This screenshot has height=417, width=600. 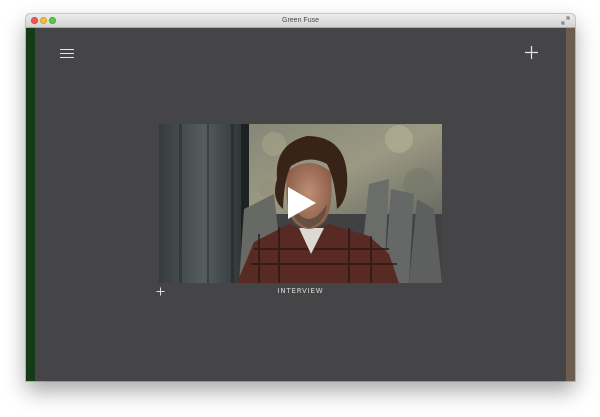 I want to click on fullscreen-icon, so click(x=565, y=20).